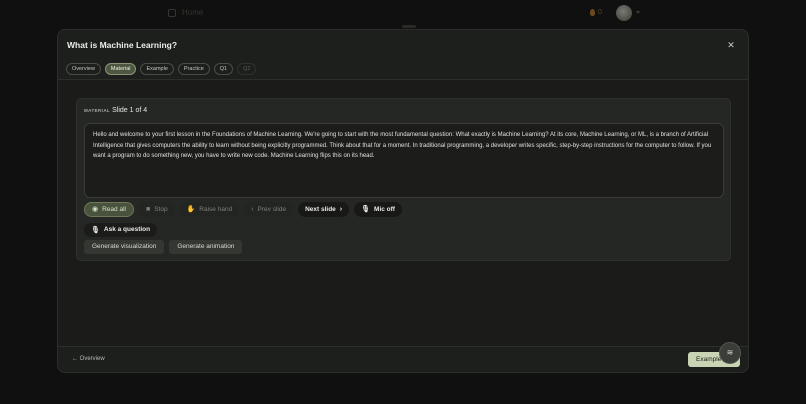 Image resolution: width=806 pixels, height=404 pixels. I want to click on ask-row: 🎙 Ask a question, so click(121, 230).